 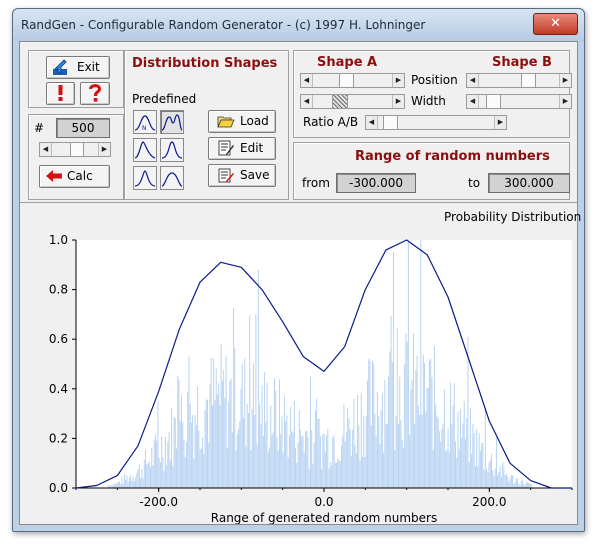 What do you see at coordinates (46, 149) in the screenshot?
I see `count-left-arrow-icon: ◀` at bounding box center [46, 149].